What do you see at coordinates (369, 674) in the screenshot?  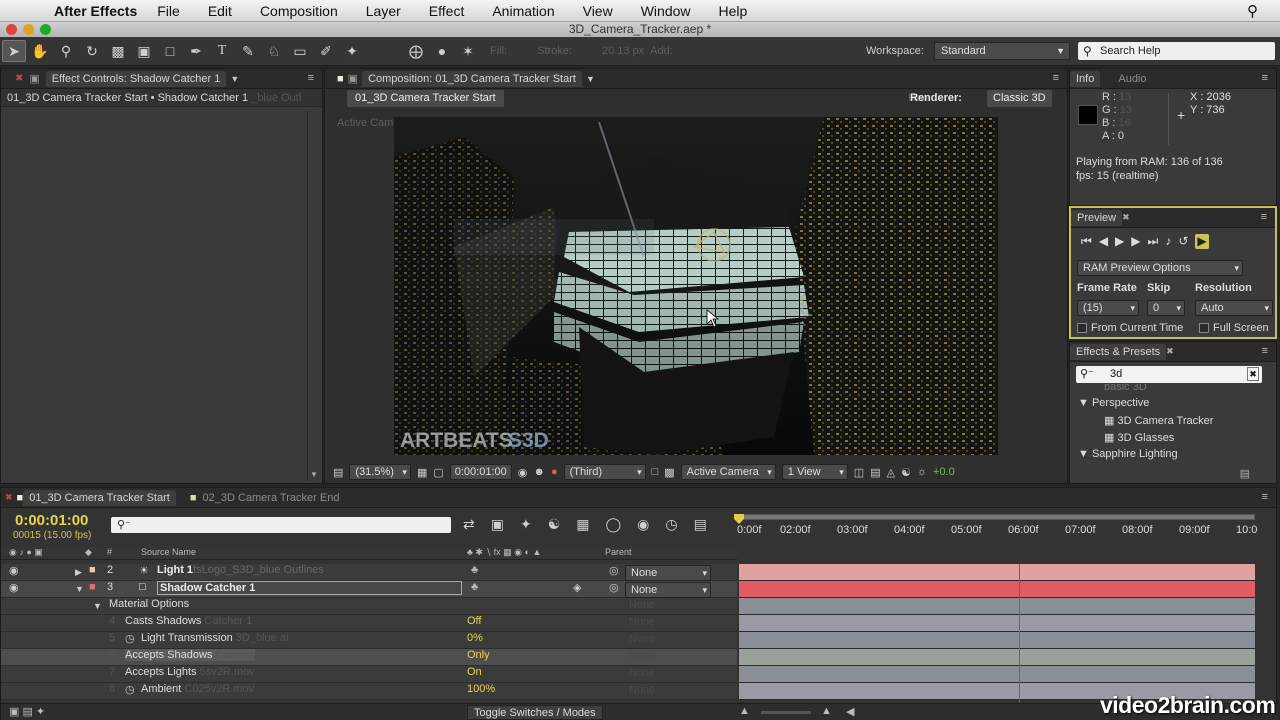 I see `property-accepts-lights: 7 Accepts Lights 5sv2R.mov On None` at bounding box center [369, 674].